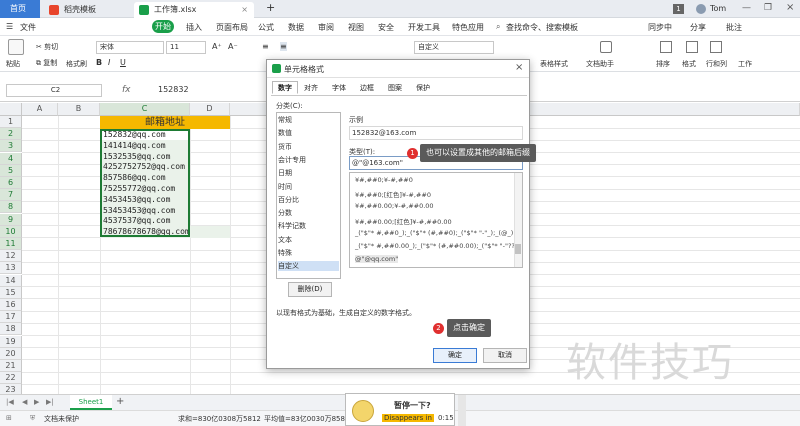  What do you see at coordinates (11, 292) in the screenshot?
I see `row-header-15: 15` at bounding box center [11, 292].